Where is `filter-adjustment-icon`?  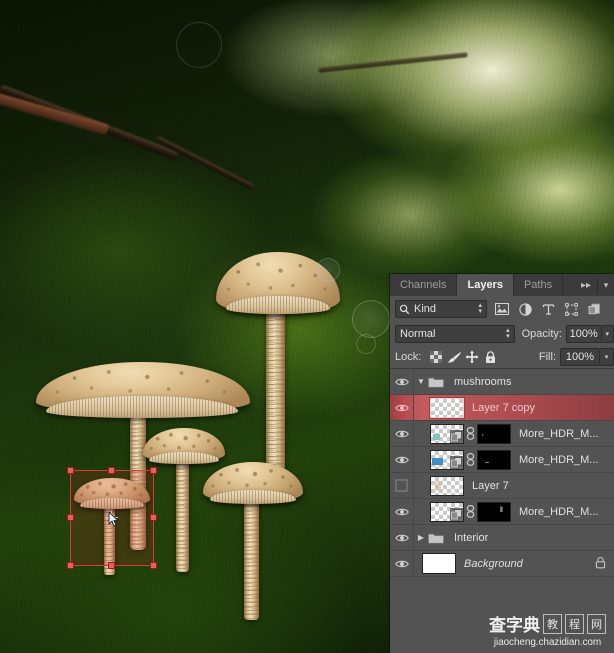
filter-adjustment-icon is located at coordinates (525, 309).